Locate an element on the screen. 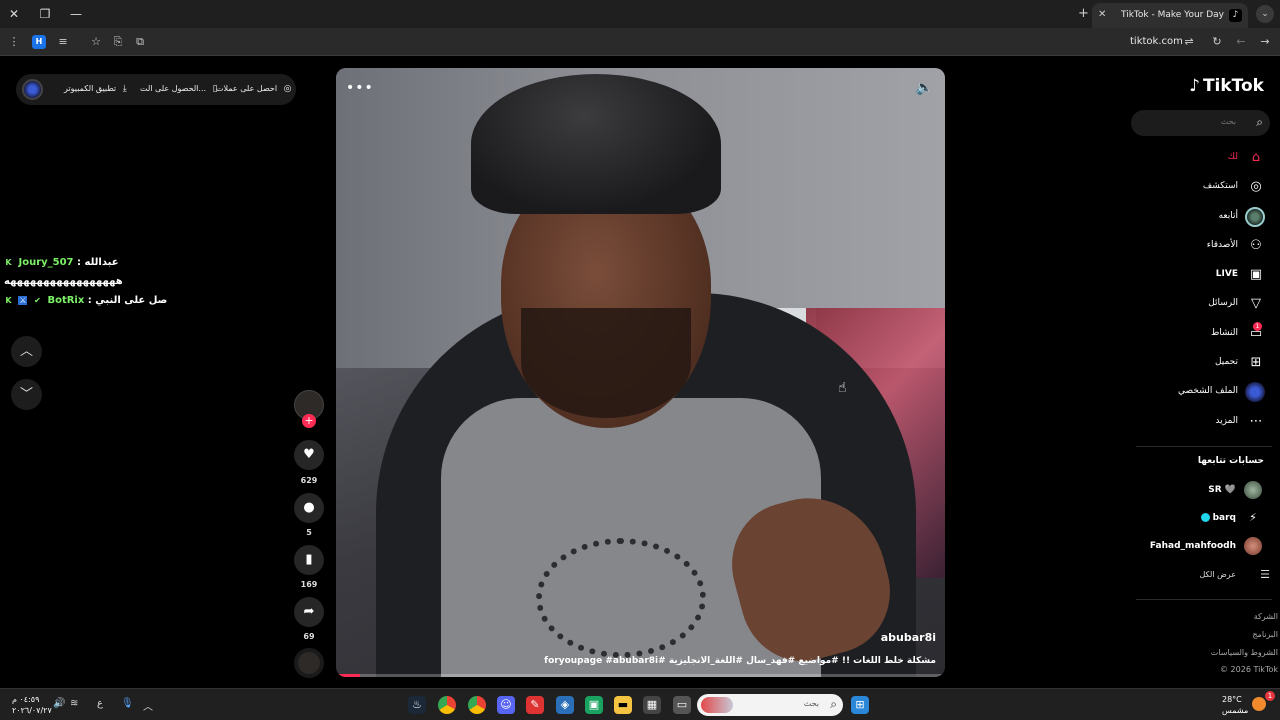  video-progress-bar is located at coordinates (640, 675).